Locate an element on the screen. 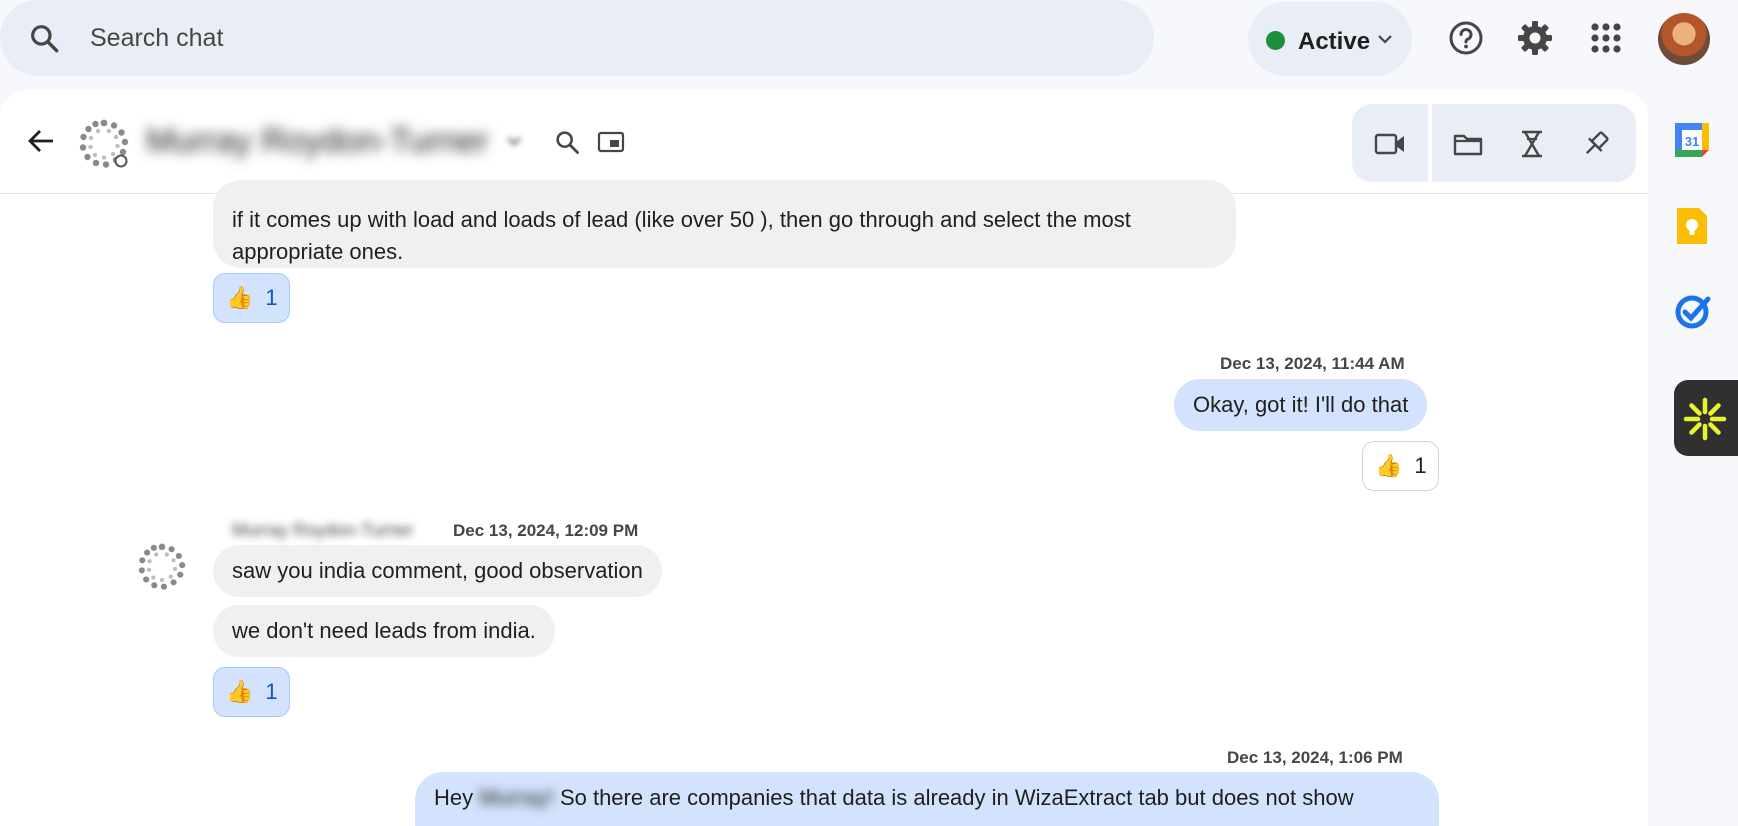  search-bar: Search chat is located at coordinates (577, 38).